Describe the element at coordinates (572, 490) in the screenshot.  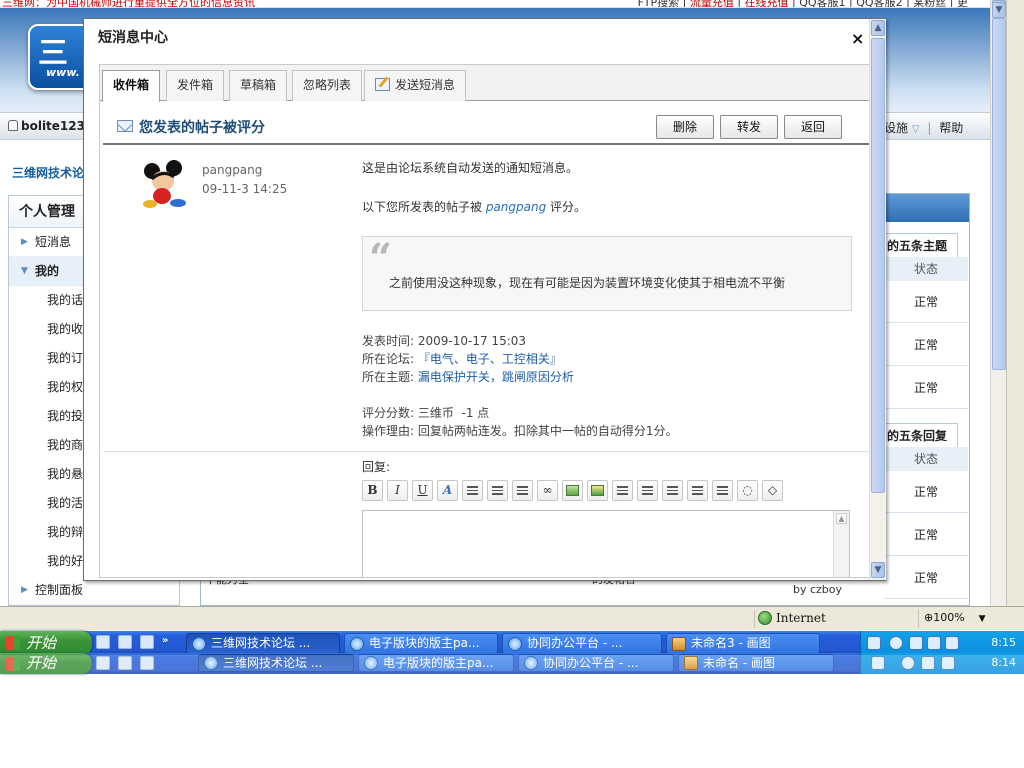
I see `image-icon` at that location.